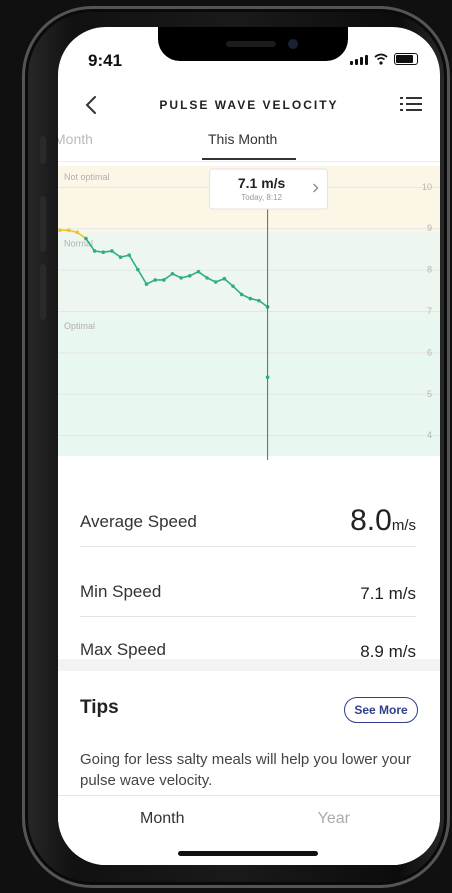 Image resolution: width=452 pixels, height=893 pixels. Describe the element at coordinates (162, 819) in the screenshot. I see `bottom-tab-month: Month` at that location.